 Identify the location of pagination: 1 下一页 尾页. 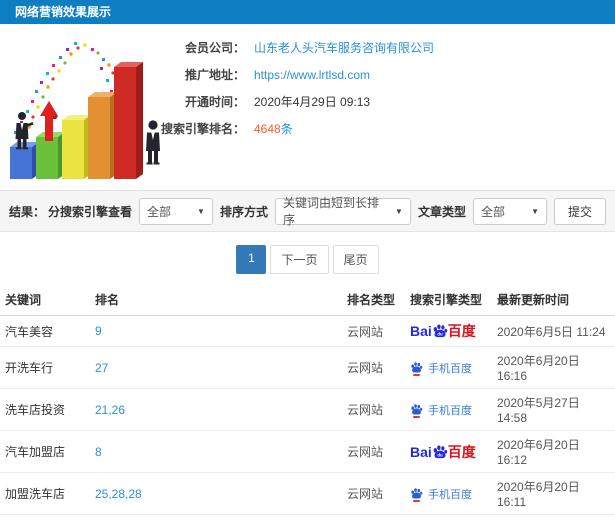
(307, 259).